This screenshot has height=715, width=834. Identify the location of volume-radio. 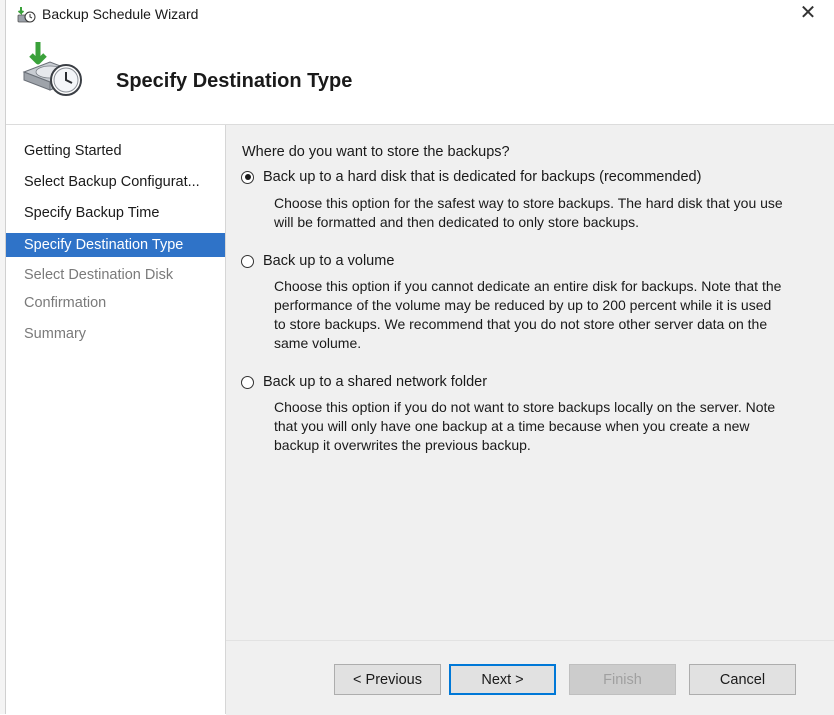
(247, 261).